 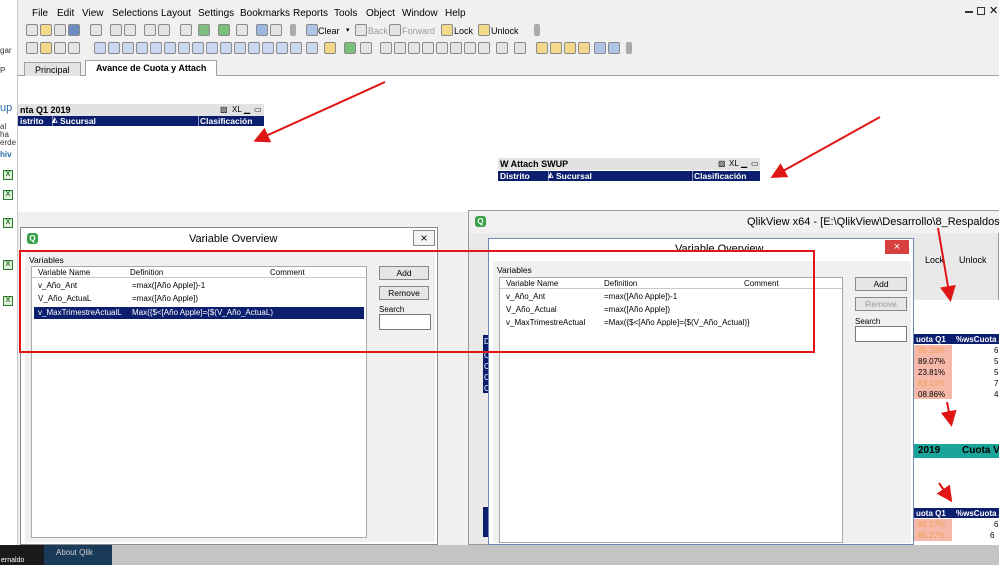 I want to click on taskbar-item-label: About Qlik, so click(x=74, y=552).